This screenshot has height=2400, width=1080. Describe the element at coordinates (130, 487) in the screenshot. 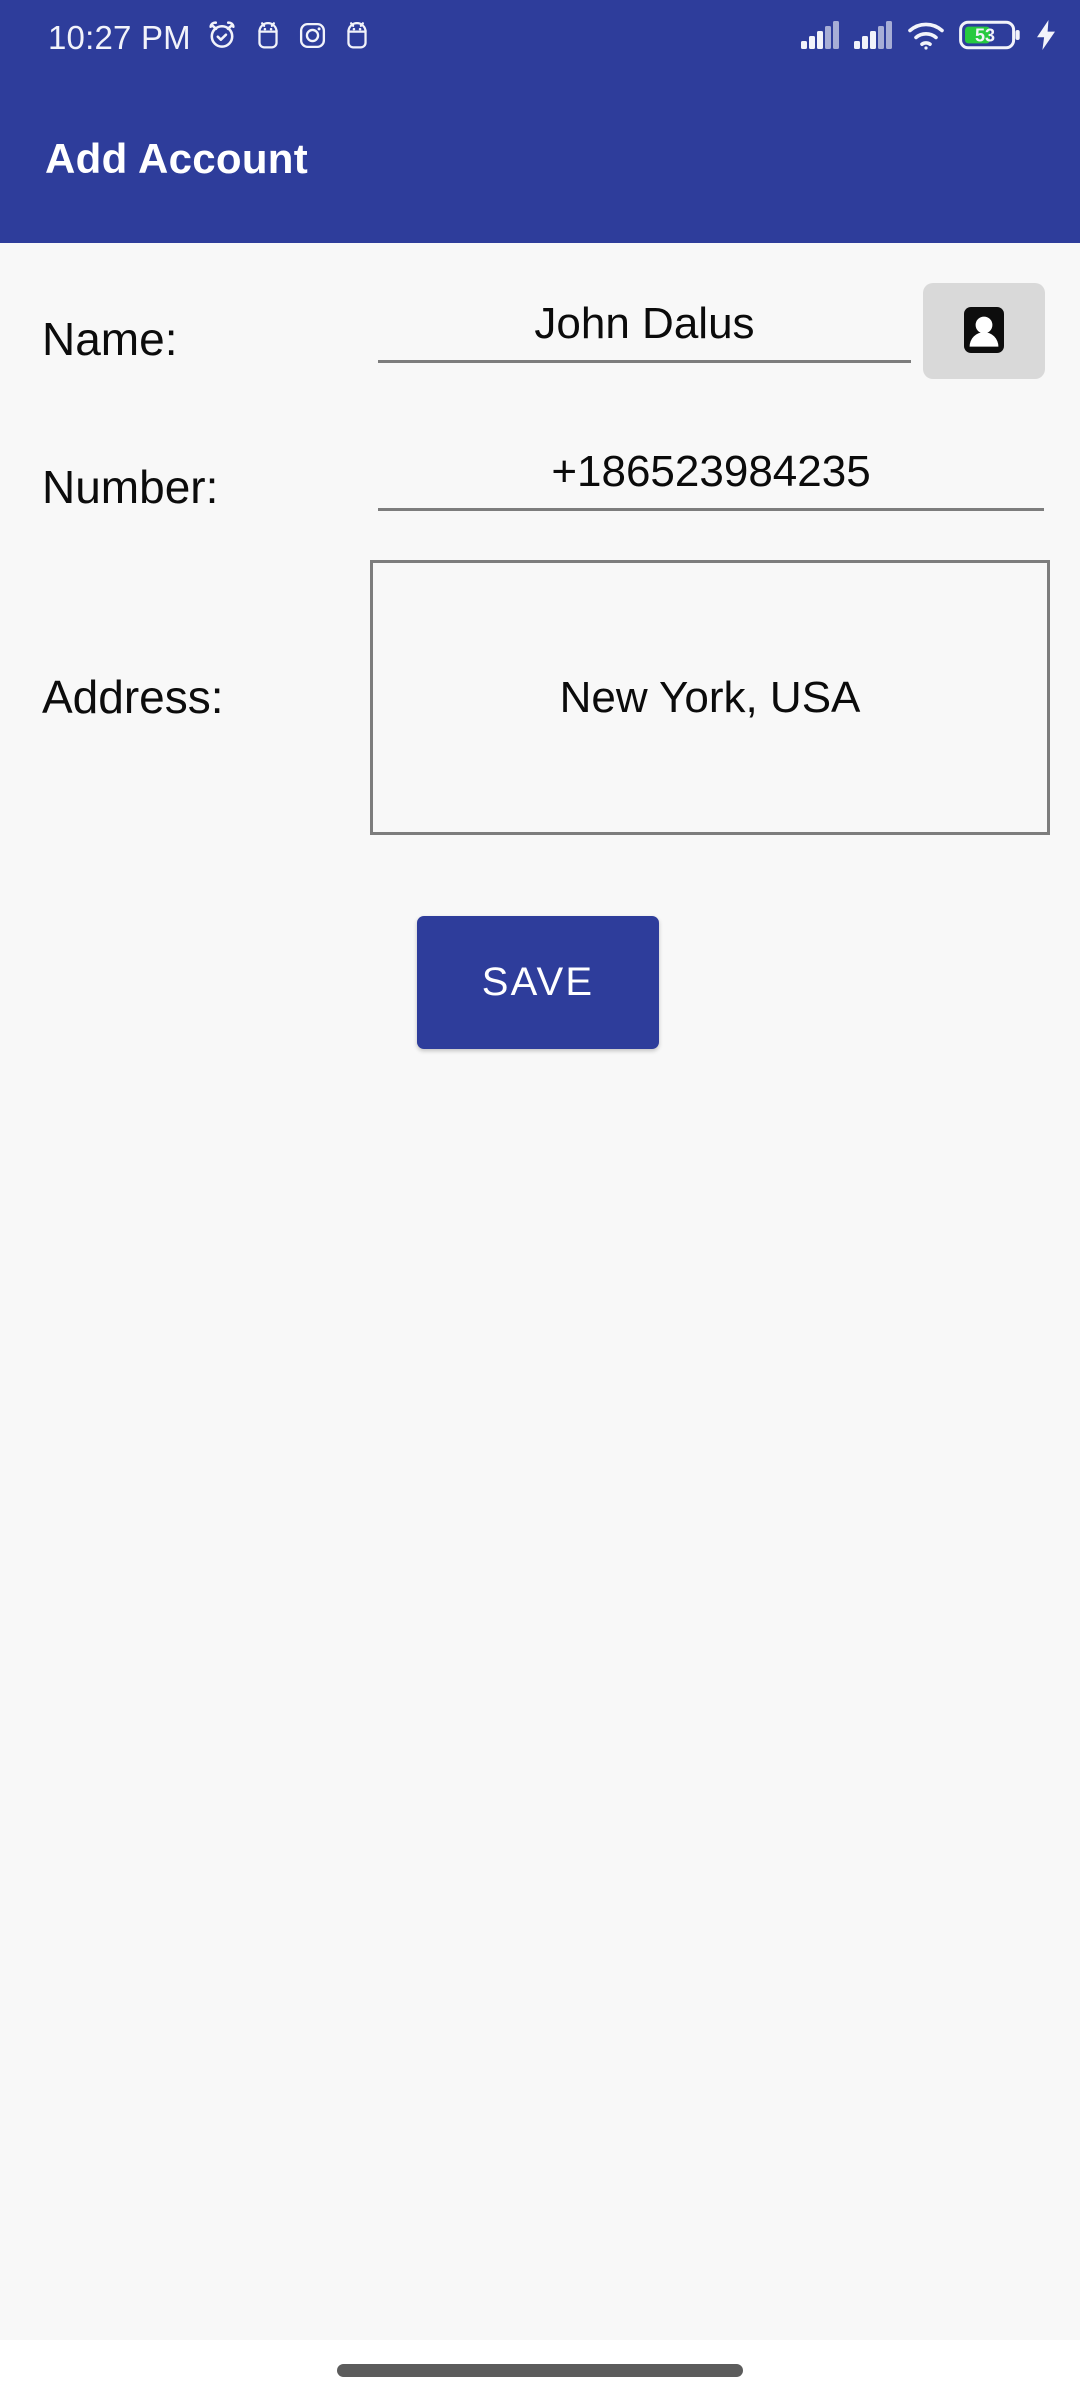

I see `number-label: Number:` at that location.